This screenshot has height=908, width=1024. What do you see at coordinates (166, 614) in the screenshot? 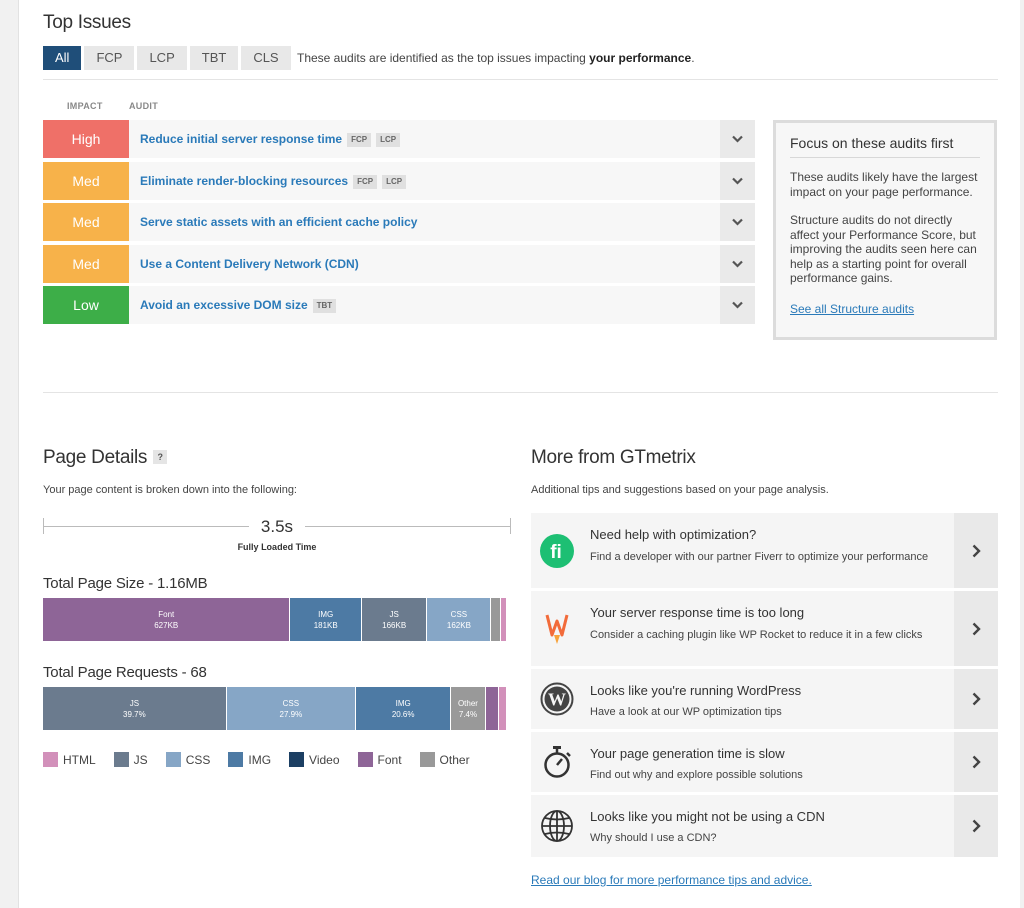
I see `segment-name: Font` at bounding box center [166, 614].